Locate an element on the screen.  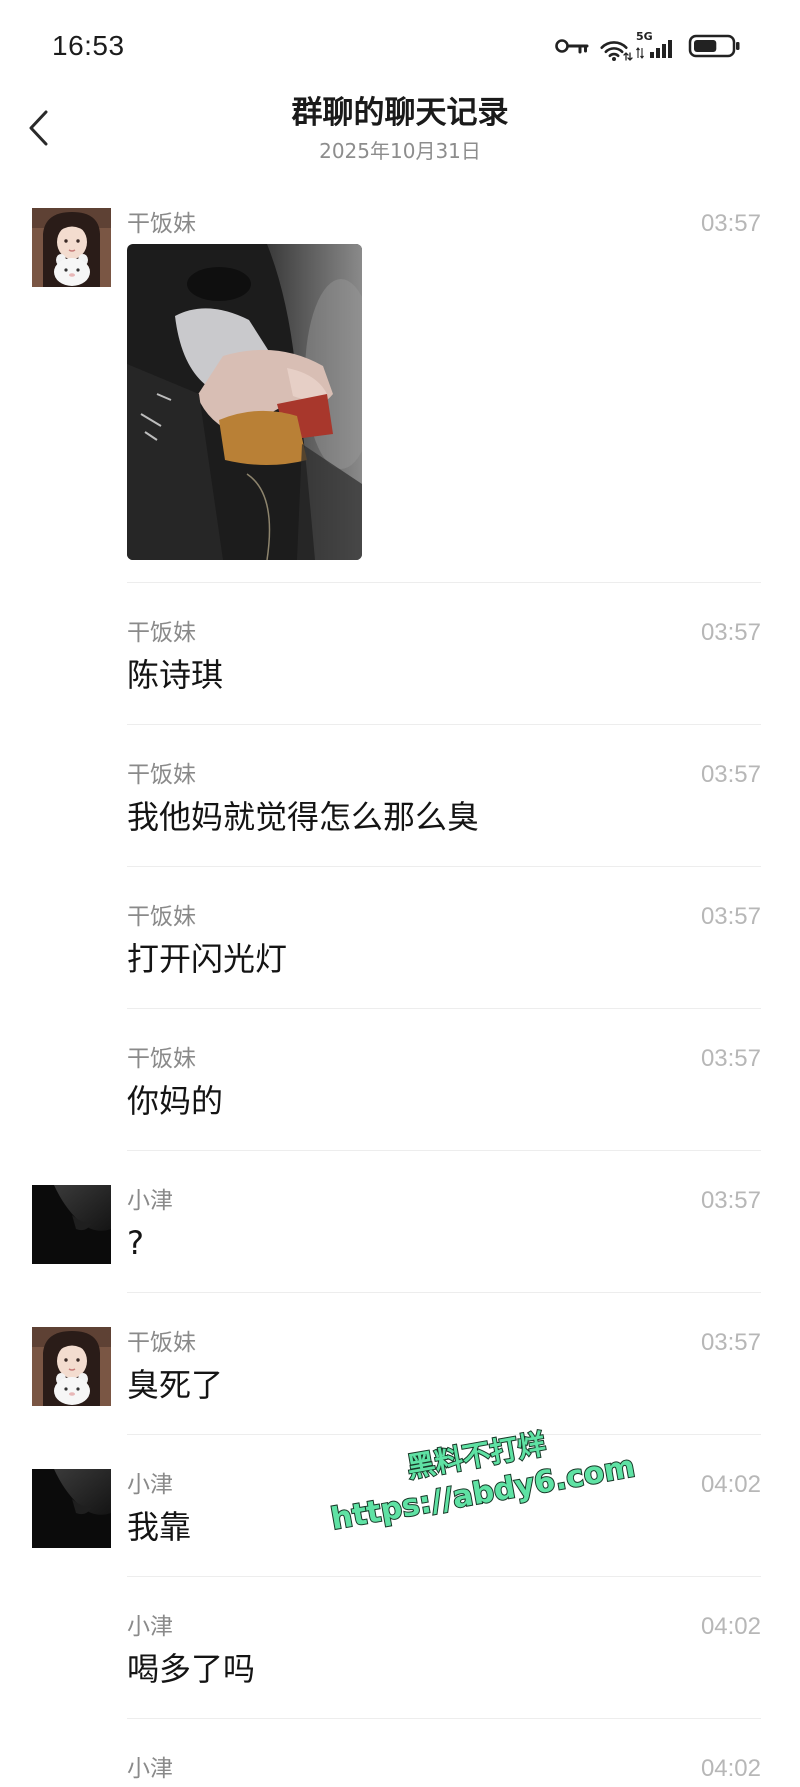
message-body: 干饭妹 03:57 你妈的 is located at coordinates (444, 1097).